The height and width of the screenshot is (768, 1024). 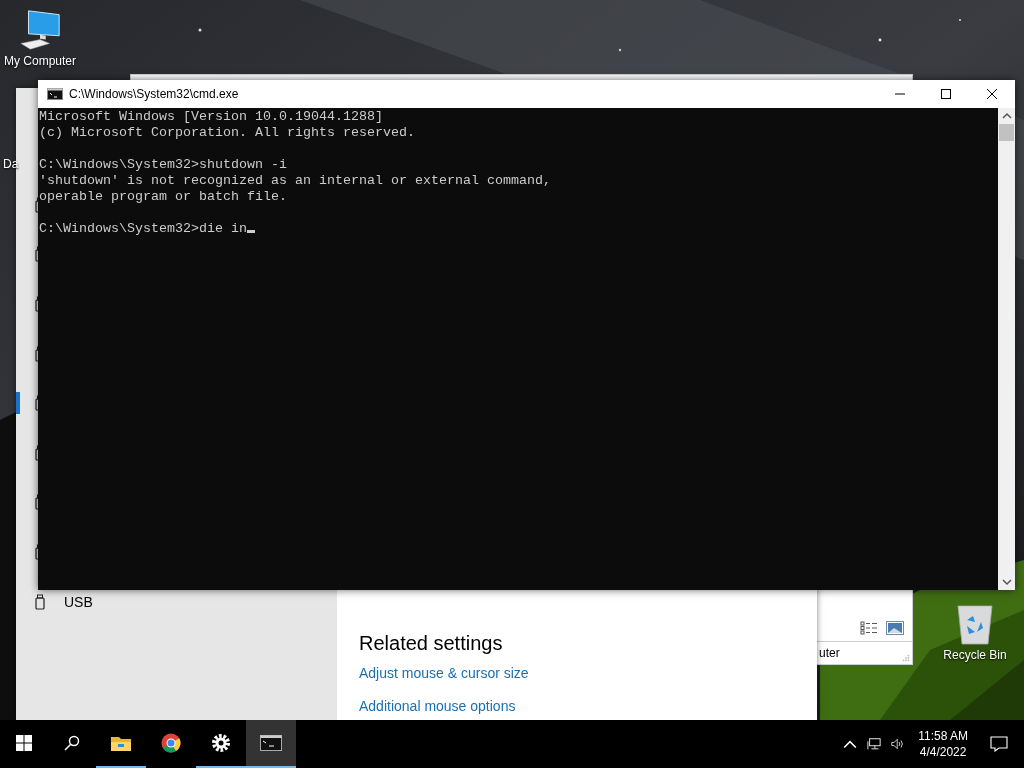 I want to click on maximize-icon, so click(x=946, y=94).